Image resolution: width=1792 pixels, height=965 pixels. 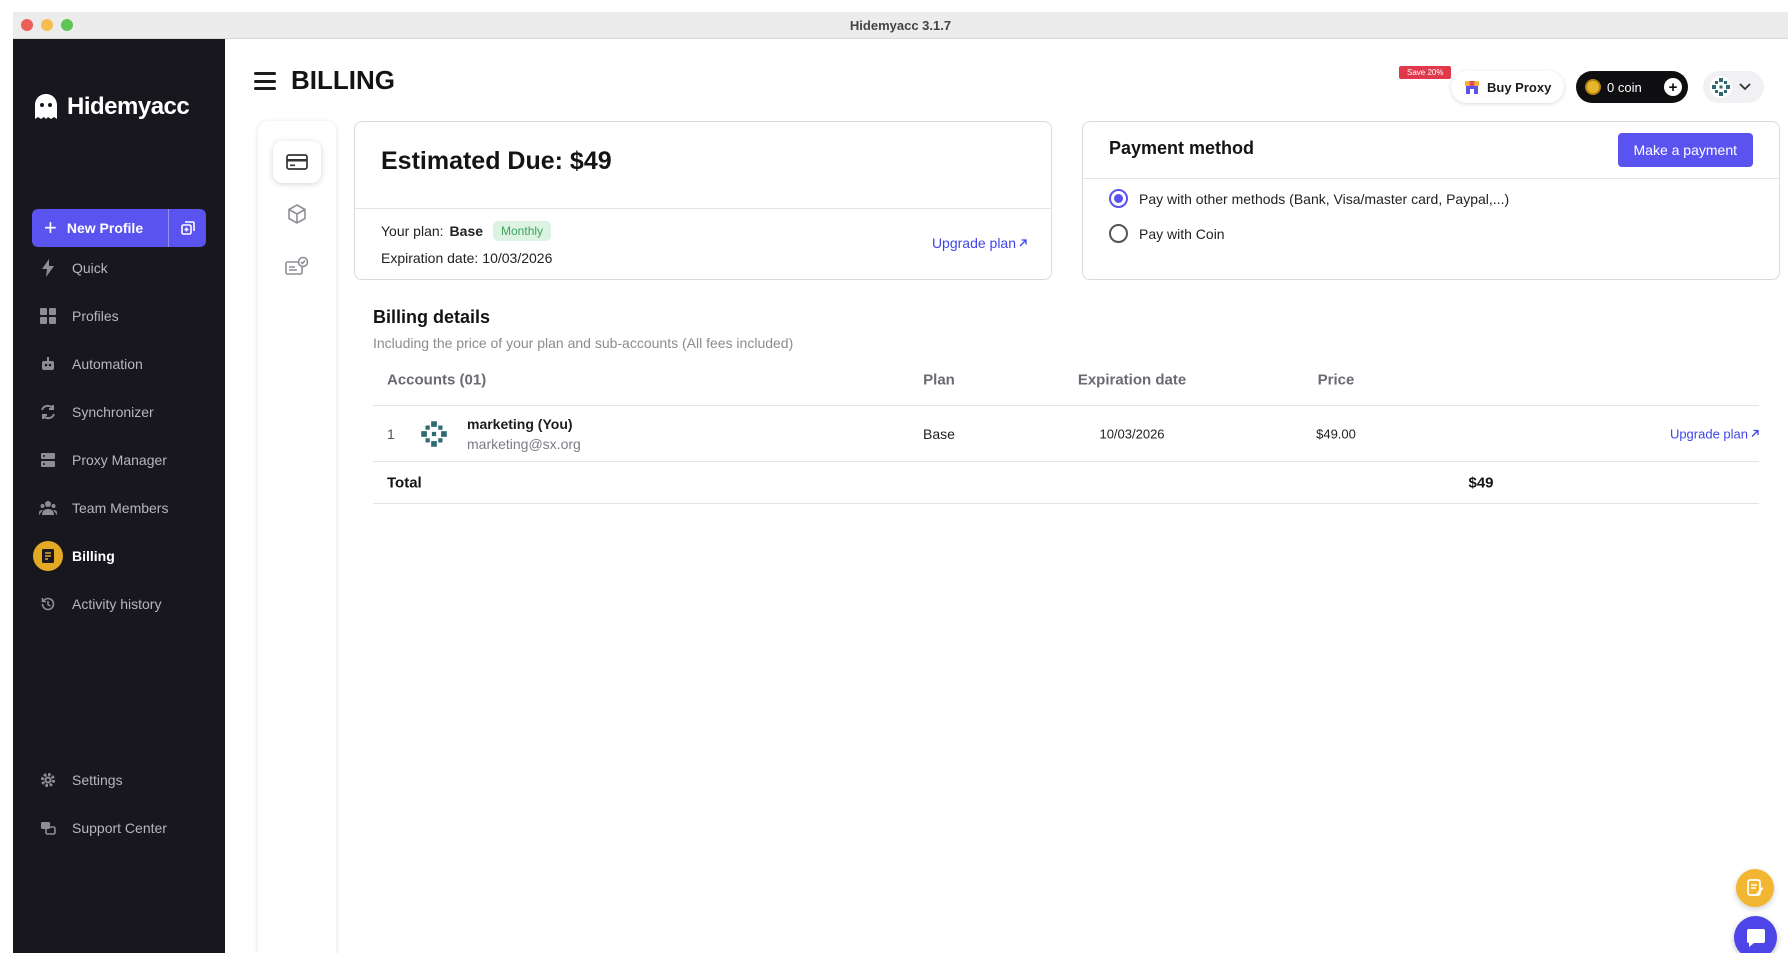 What do you see at coordinates (119, 780) in the screenshot?
I see `sidebar-item-settings: Settings` at bounding box center [119, 780].